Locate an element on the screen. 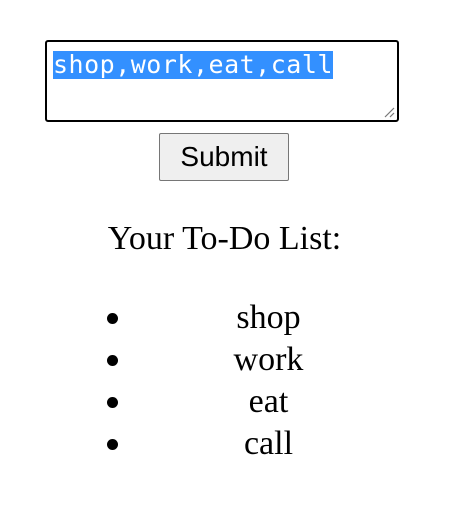  list-item: call is located at coordinates (224, 444).